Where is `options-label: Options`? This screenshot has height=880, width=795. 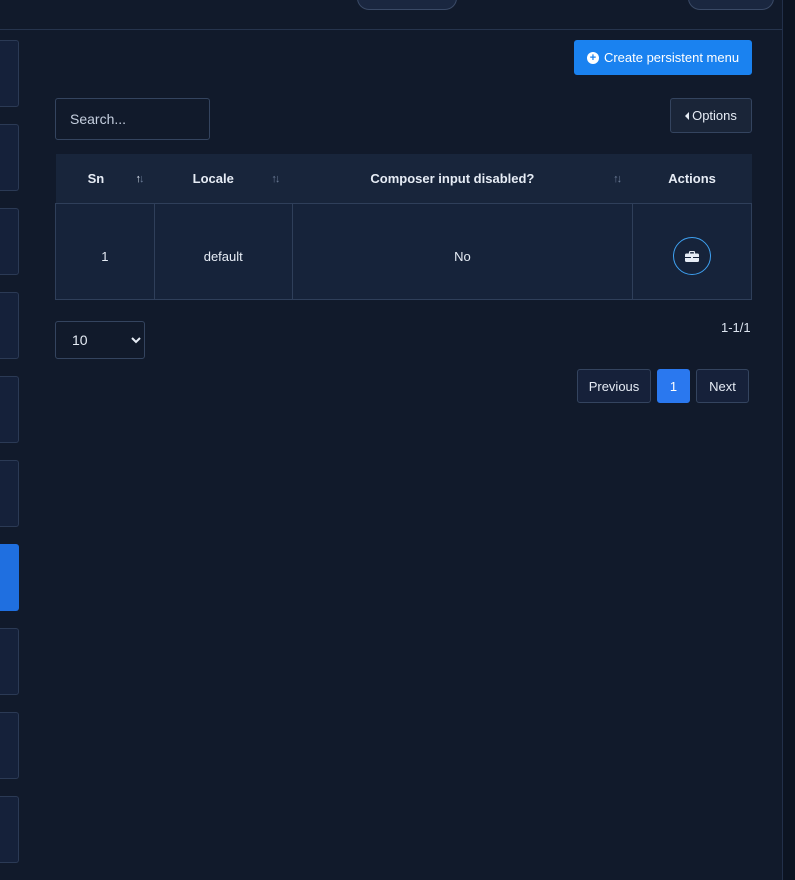
options-label: Options is located at coordinates (714, 115).